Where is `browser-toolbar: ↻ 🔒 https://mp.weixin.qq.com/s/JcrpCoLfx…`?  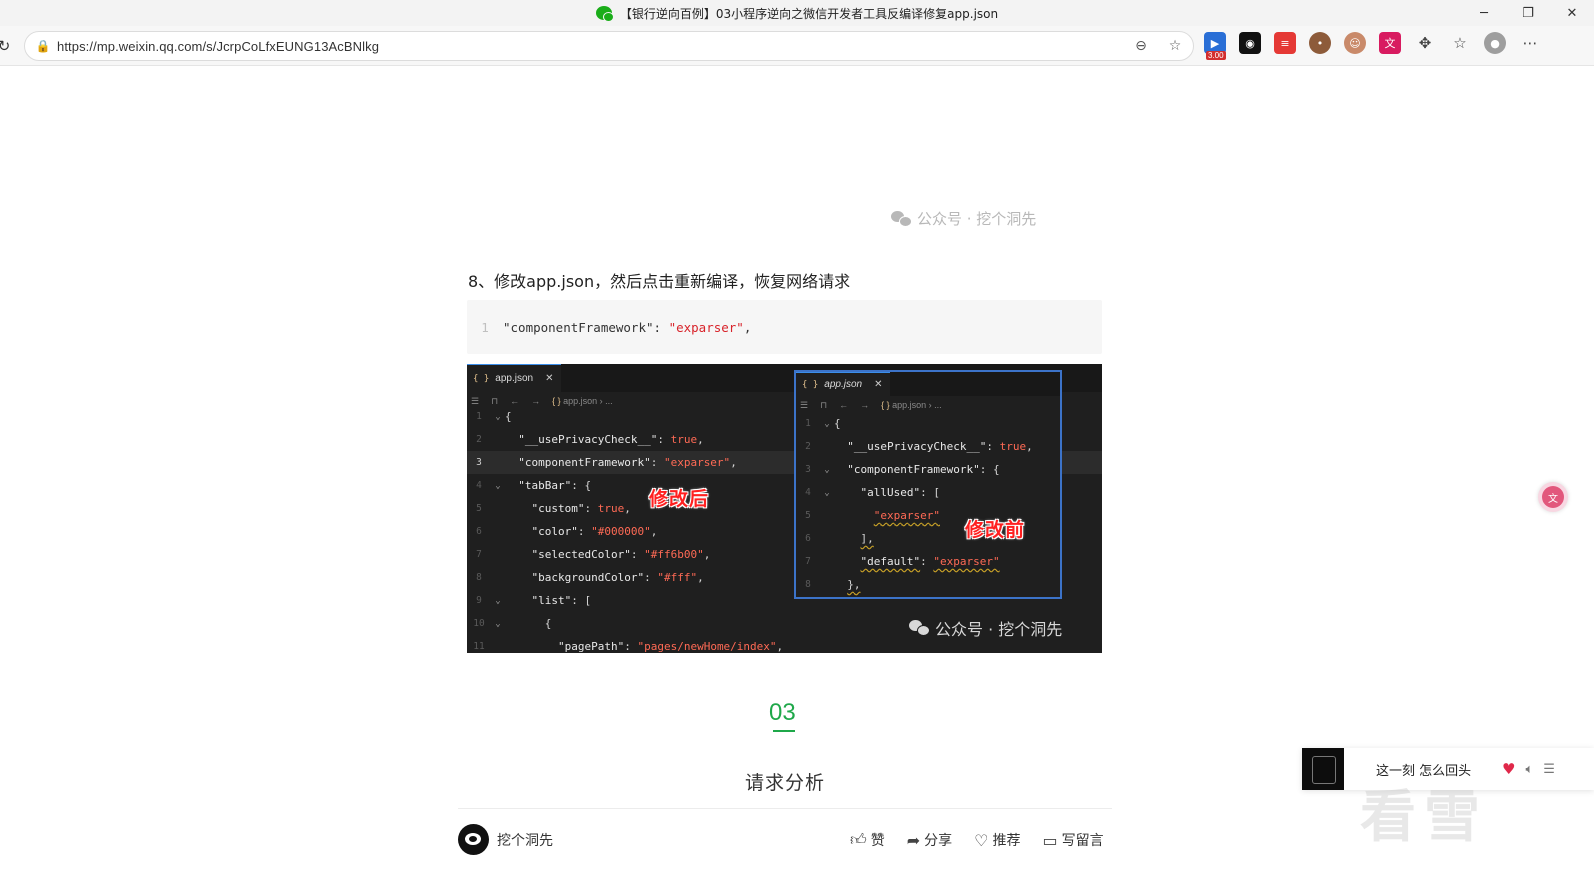
browser-toolbar: ↻ 🔒 https://mp.weixin.qq.com/s/JcrpCoLfx… is located at coordinates (797, 46).